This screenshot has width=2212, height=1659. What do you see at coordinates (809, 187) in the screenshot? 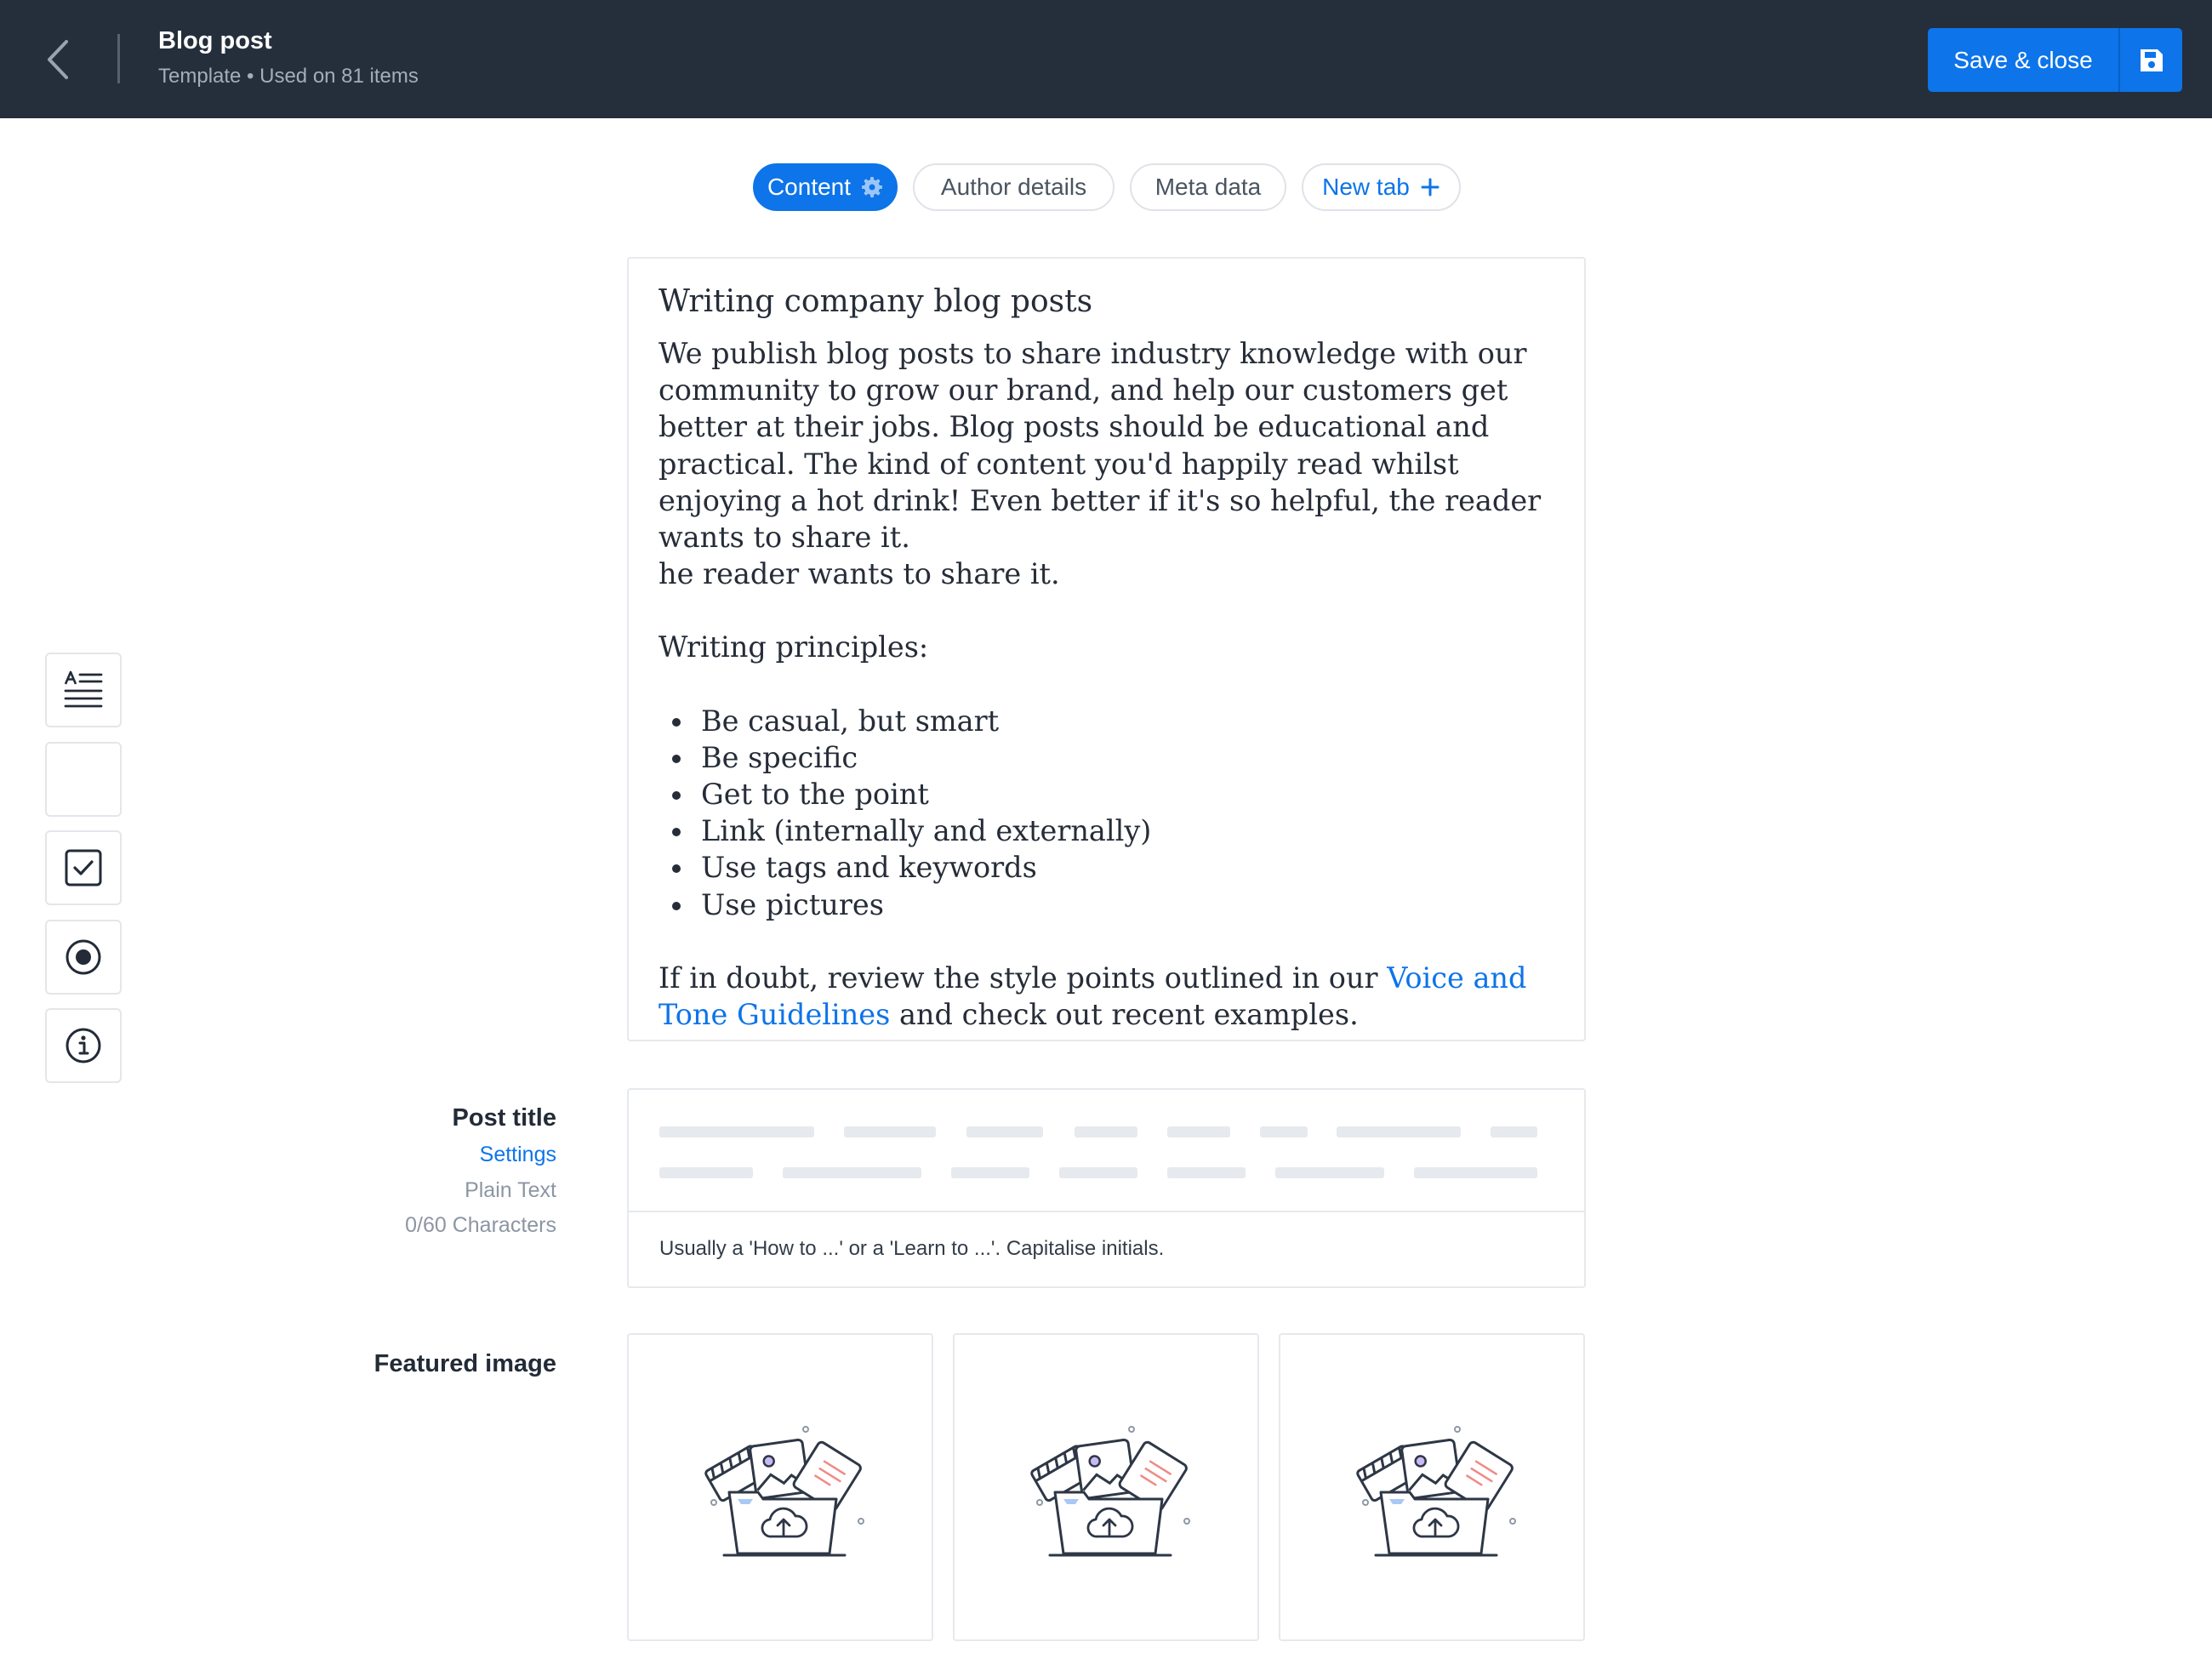
I see `tab-content-label: Content` at bounding box center [809, 187].